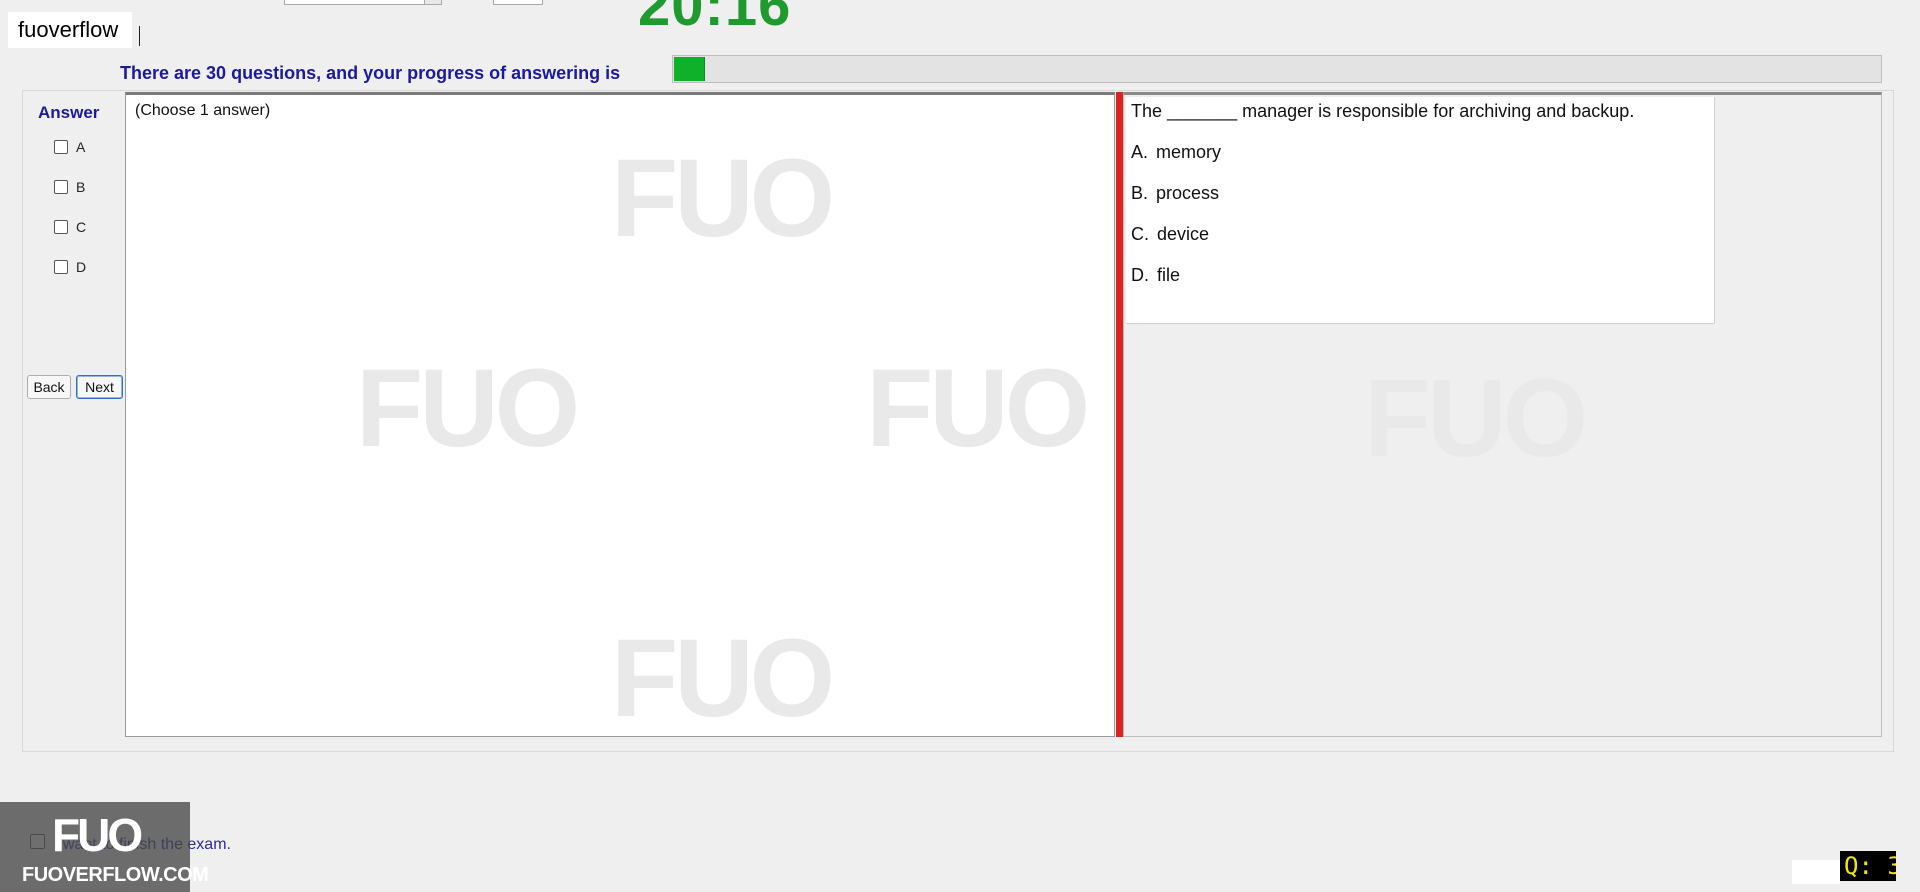  I want to click on bottom-status-field, so click(1816, 872).